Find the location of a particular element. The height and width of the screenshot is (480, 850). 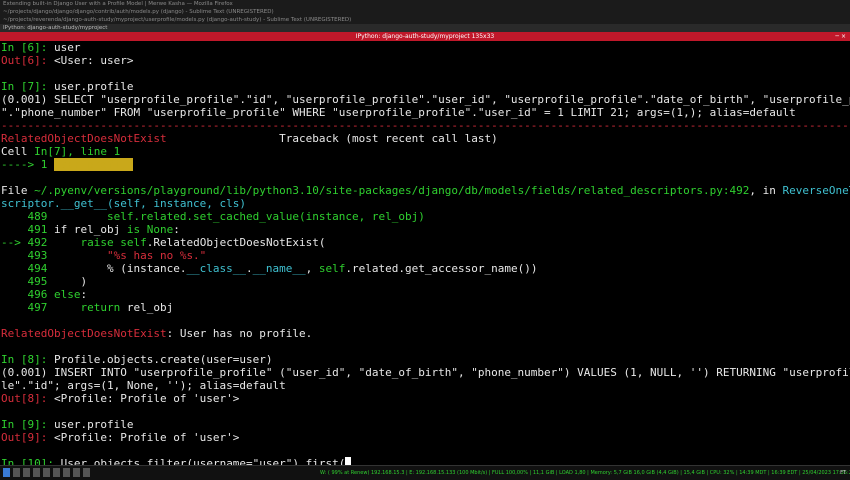

terminal-text: rel_obj is located at coordinates (147, 307).